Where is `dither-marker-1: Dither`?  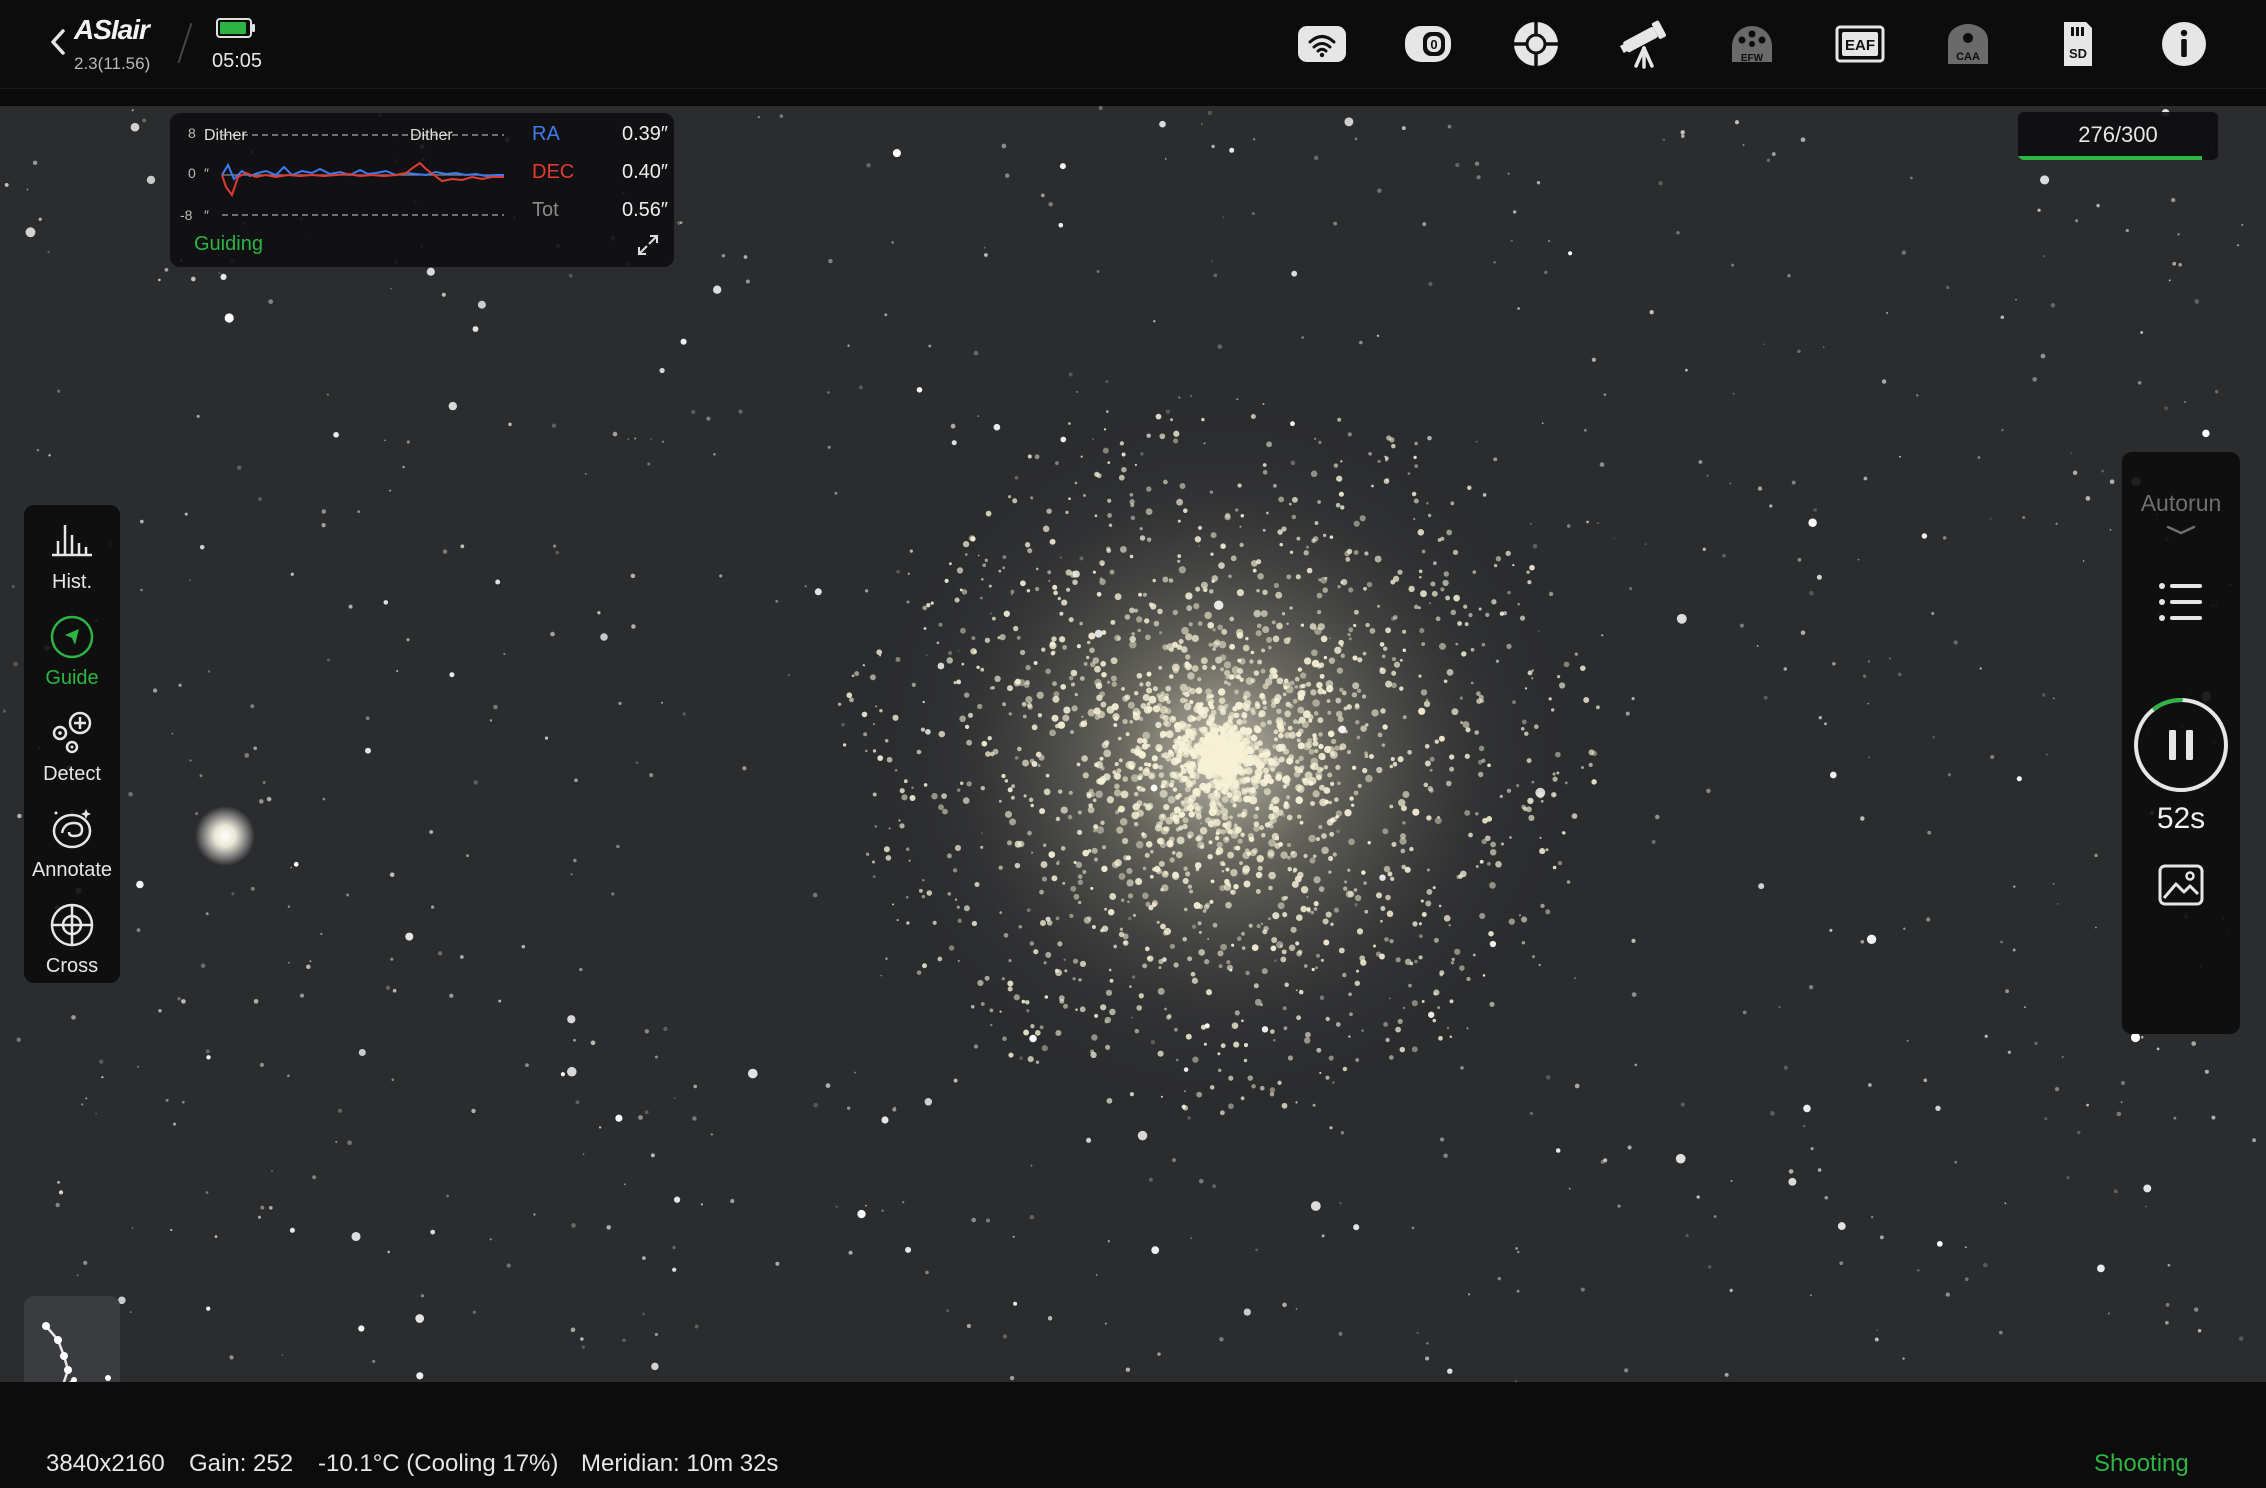
dither-marker-1: Dither is located at coordinates (225, 135).